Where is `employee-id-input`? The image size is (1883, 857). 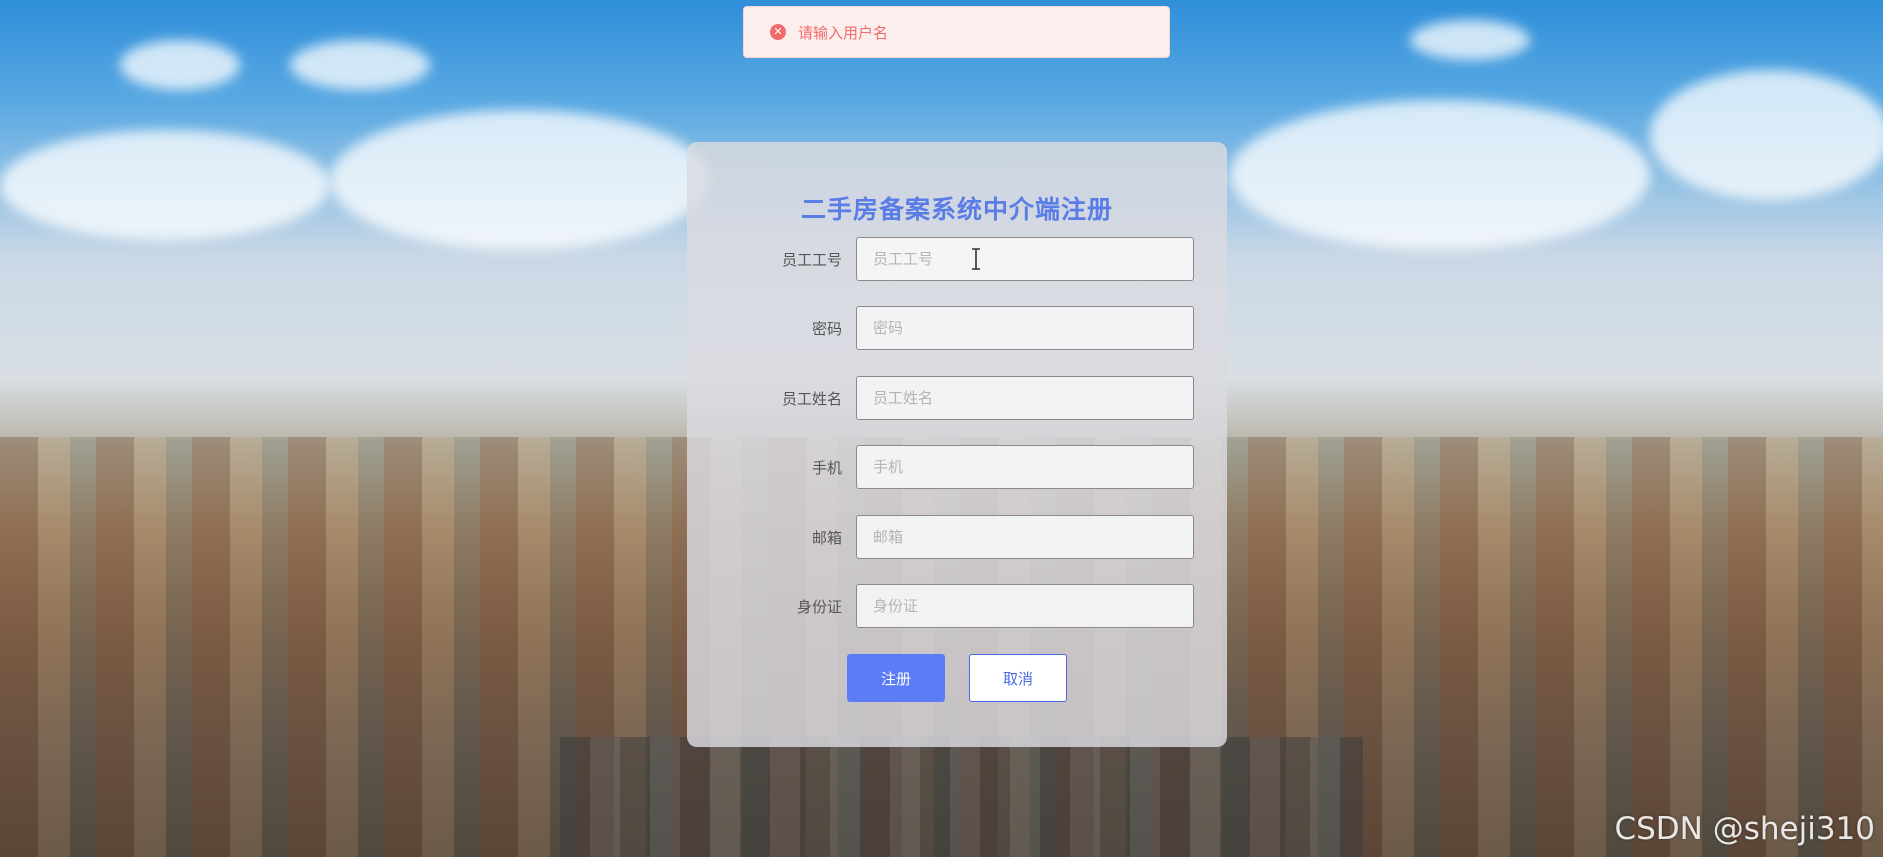
employee-id-input is located at coordinates (1025, 259).